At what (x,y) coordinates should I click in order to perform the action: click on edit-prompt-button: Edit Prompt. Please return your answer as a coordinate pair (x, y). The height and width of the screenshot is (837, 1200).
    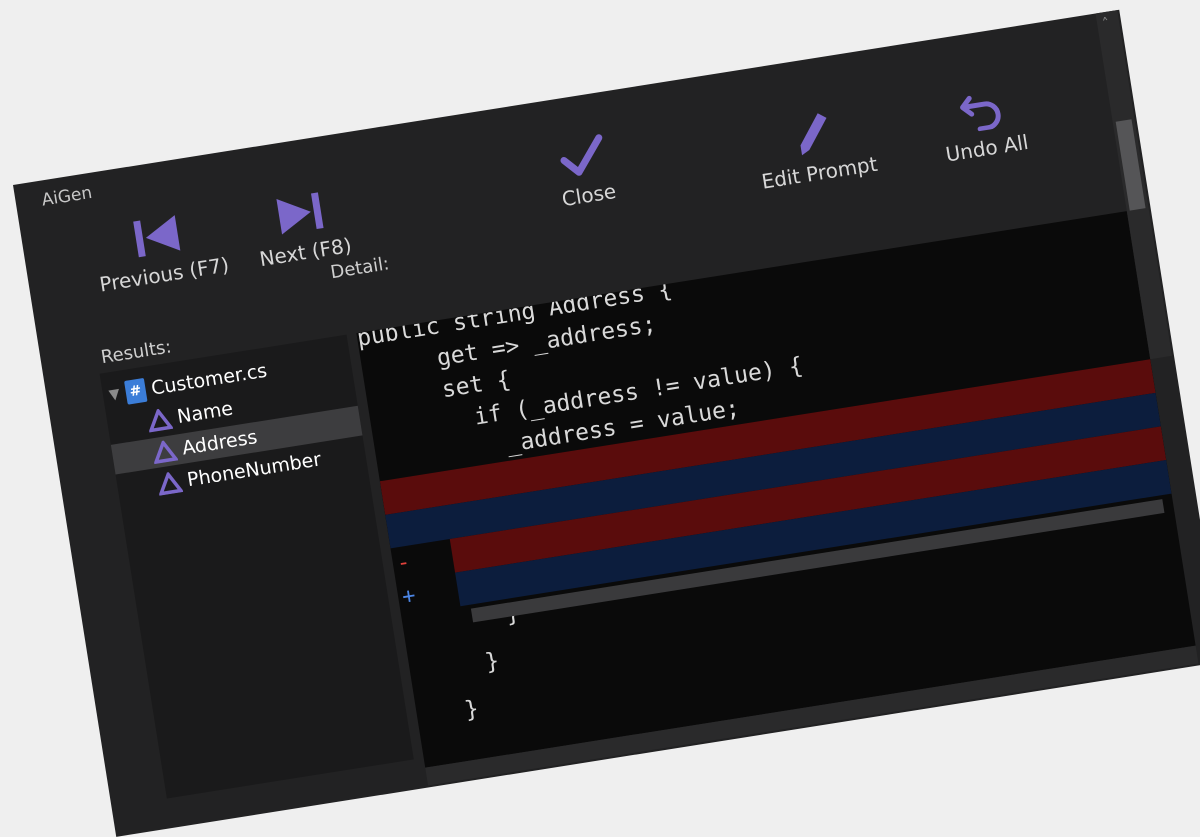
    Looking at the image, I should click on (816, 148).